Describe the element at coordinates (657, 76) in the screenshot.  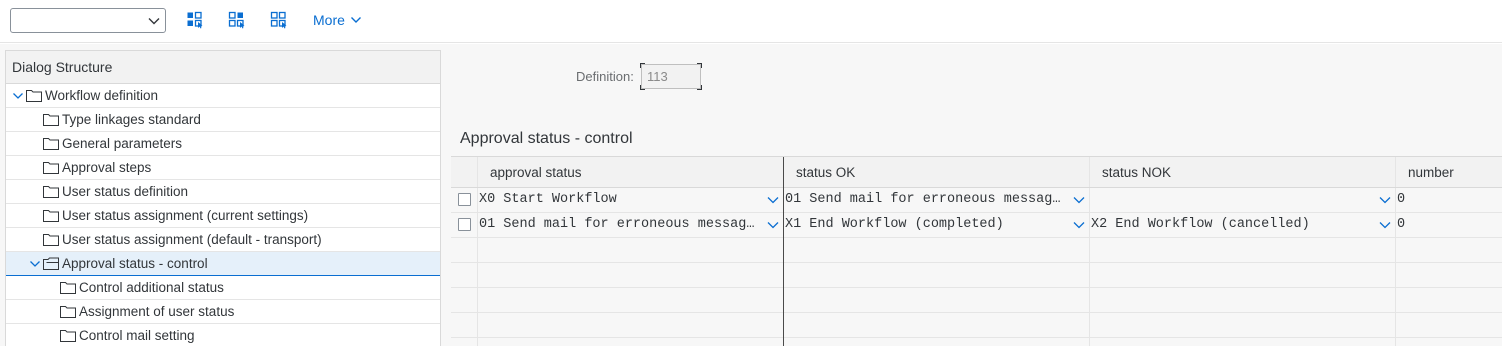
I see `definition-value: 113` at that location.